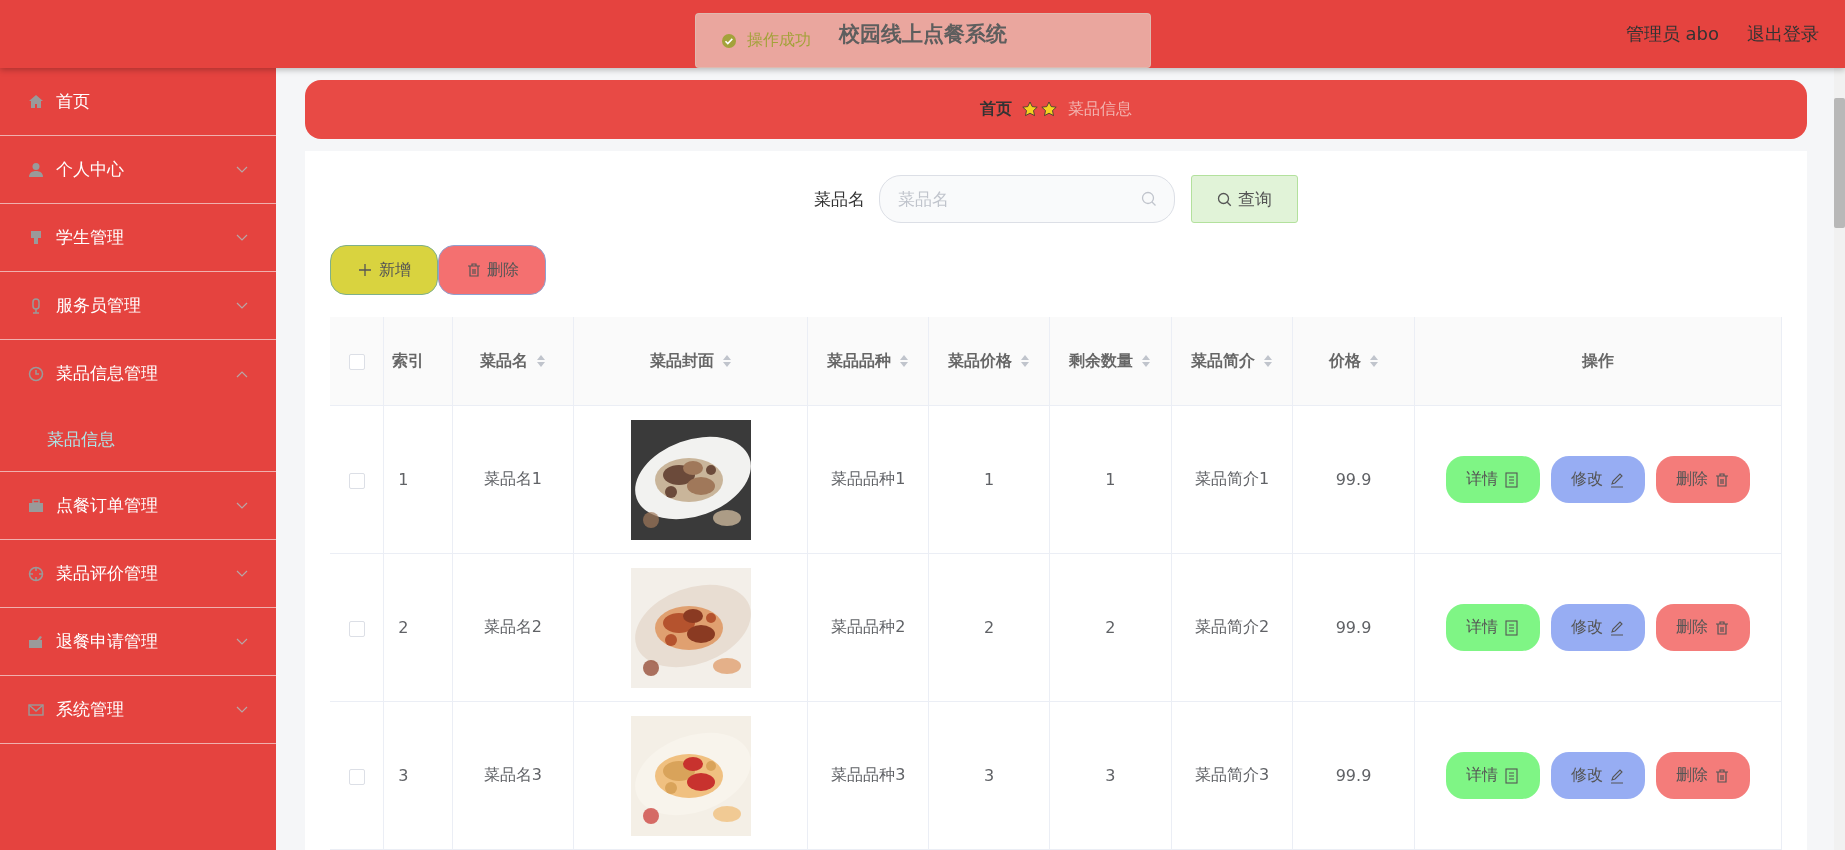 The image size is (1845, 850). What do you see at coordinates (1223, 361) in the screenshot?
I see `column-header: 菜品简介` at bounding box center [1223, 361].